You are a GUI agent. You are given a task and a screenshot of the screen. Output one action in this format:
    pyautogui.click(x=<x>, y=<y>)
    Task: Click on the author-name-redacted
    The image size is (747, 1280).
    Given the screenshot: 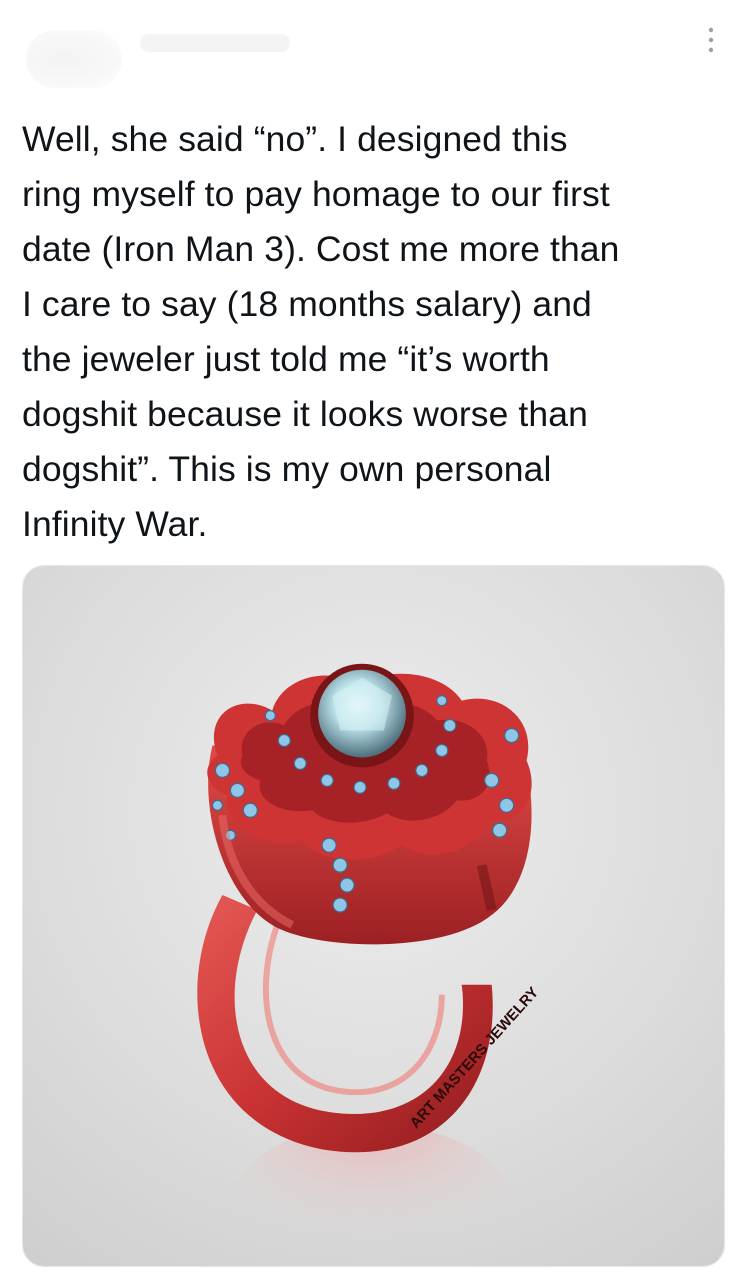 What is the action you would take?
    pyautogui.click(x=215, y=43)
    